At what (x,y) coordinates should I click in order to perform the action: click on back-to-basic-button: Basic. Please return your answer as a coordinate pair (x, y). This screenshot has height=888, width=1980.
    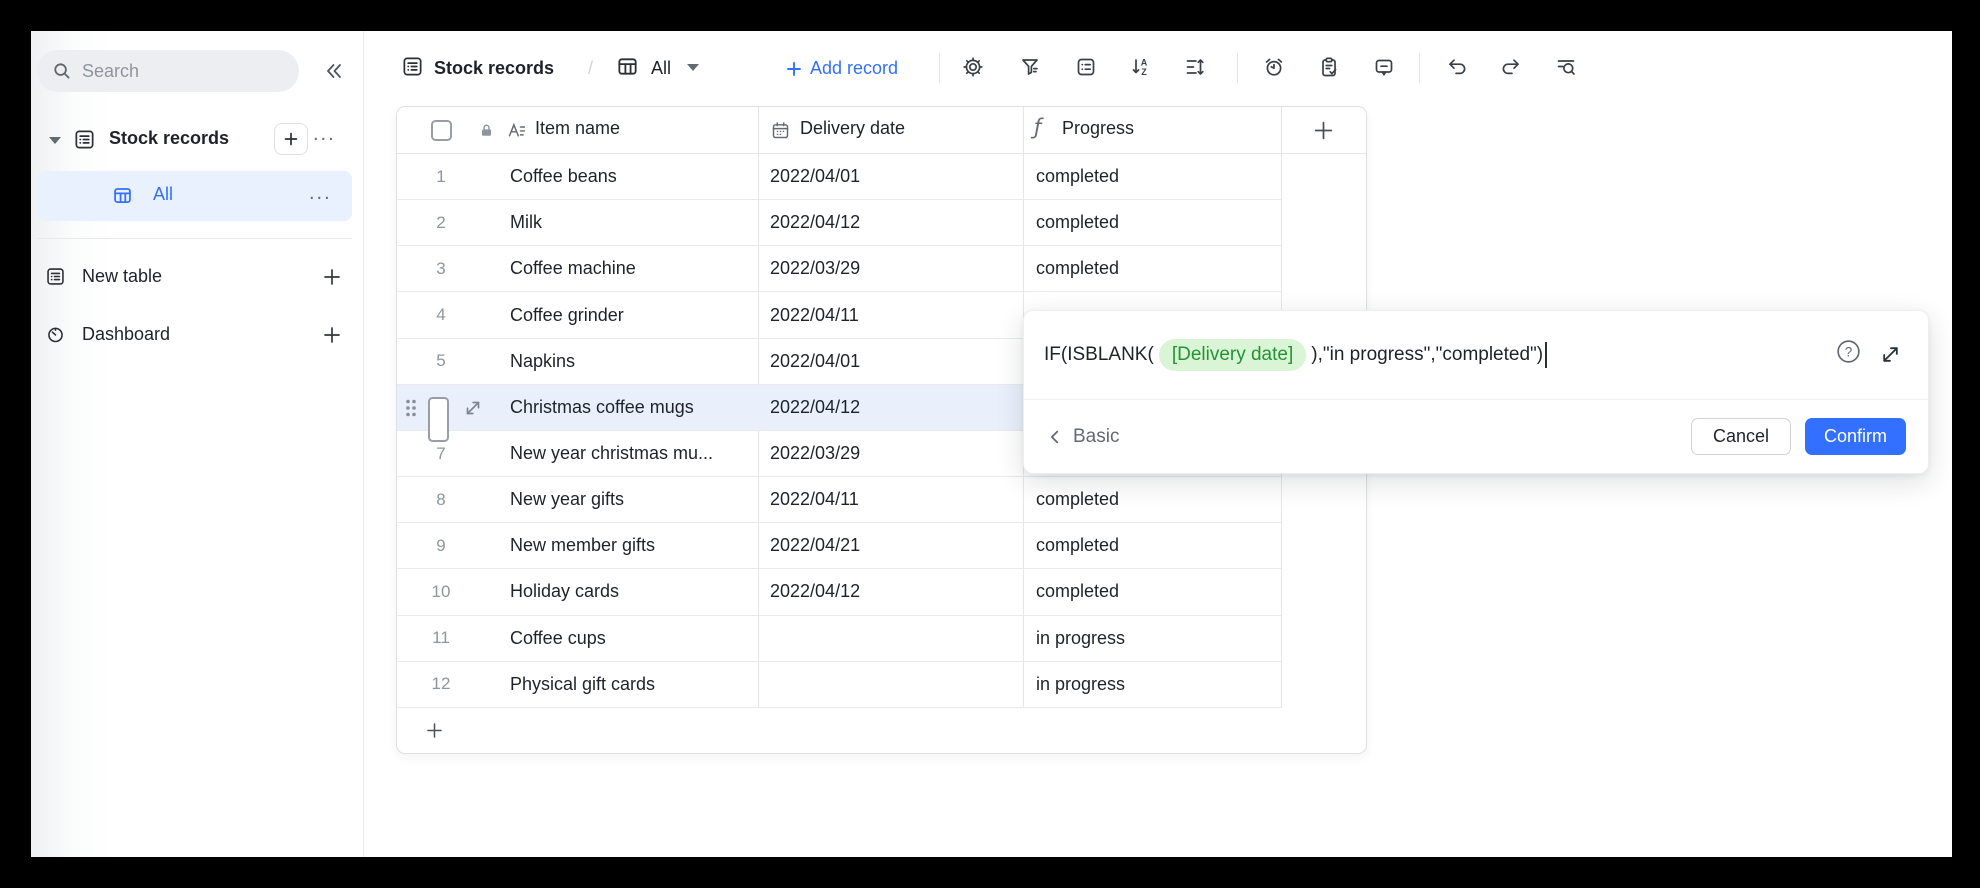
    Looking at the image, I should click on (1082, 437).